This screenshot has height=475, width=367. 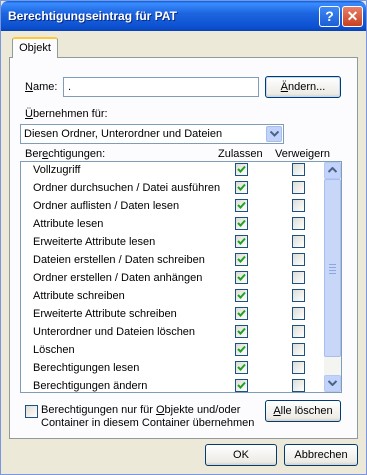 I want to click on inherit-only-checkbox, so click(x=31, y=411).